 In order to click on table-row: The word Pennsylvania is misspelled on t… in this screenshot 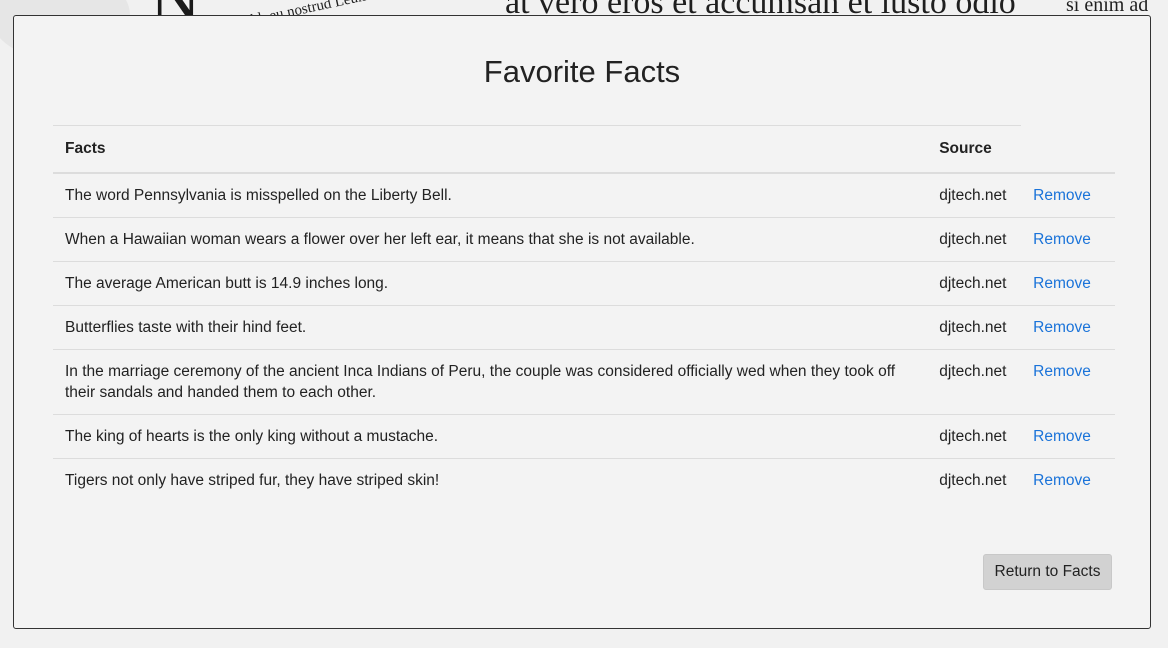, I will do `click(584, 195)`.